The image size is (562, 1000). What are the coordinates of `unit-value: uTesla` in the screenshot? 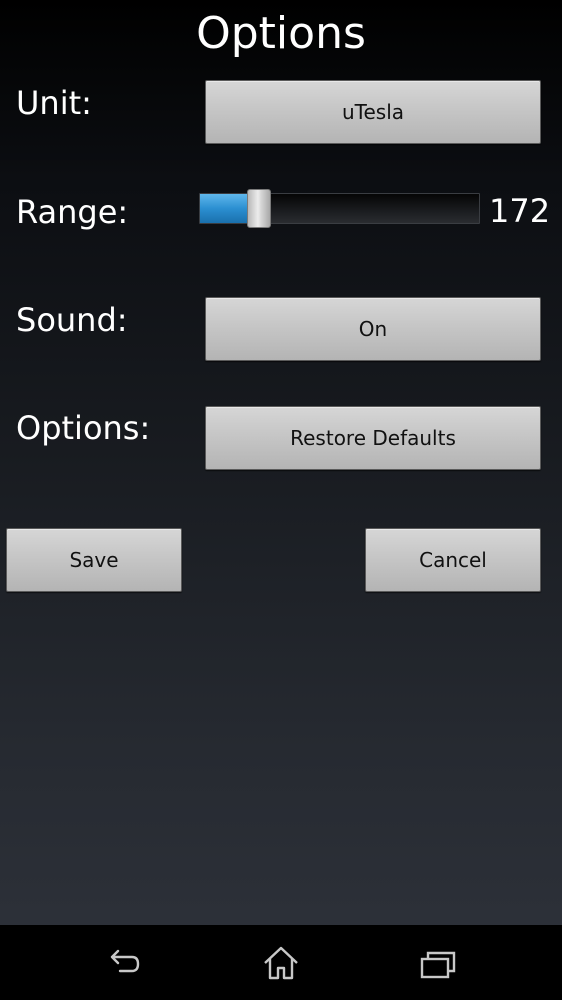 It's located at (373, 112).